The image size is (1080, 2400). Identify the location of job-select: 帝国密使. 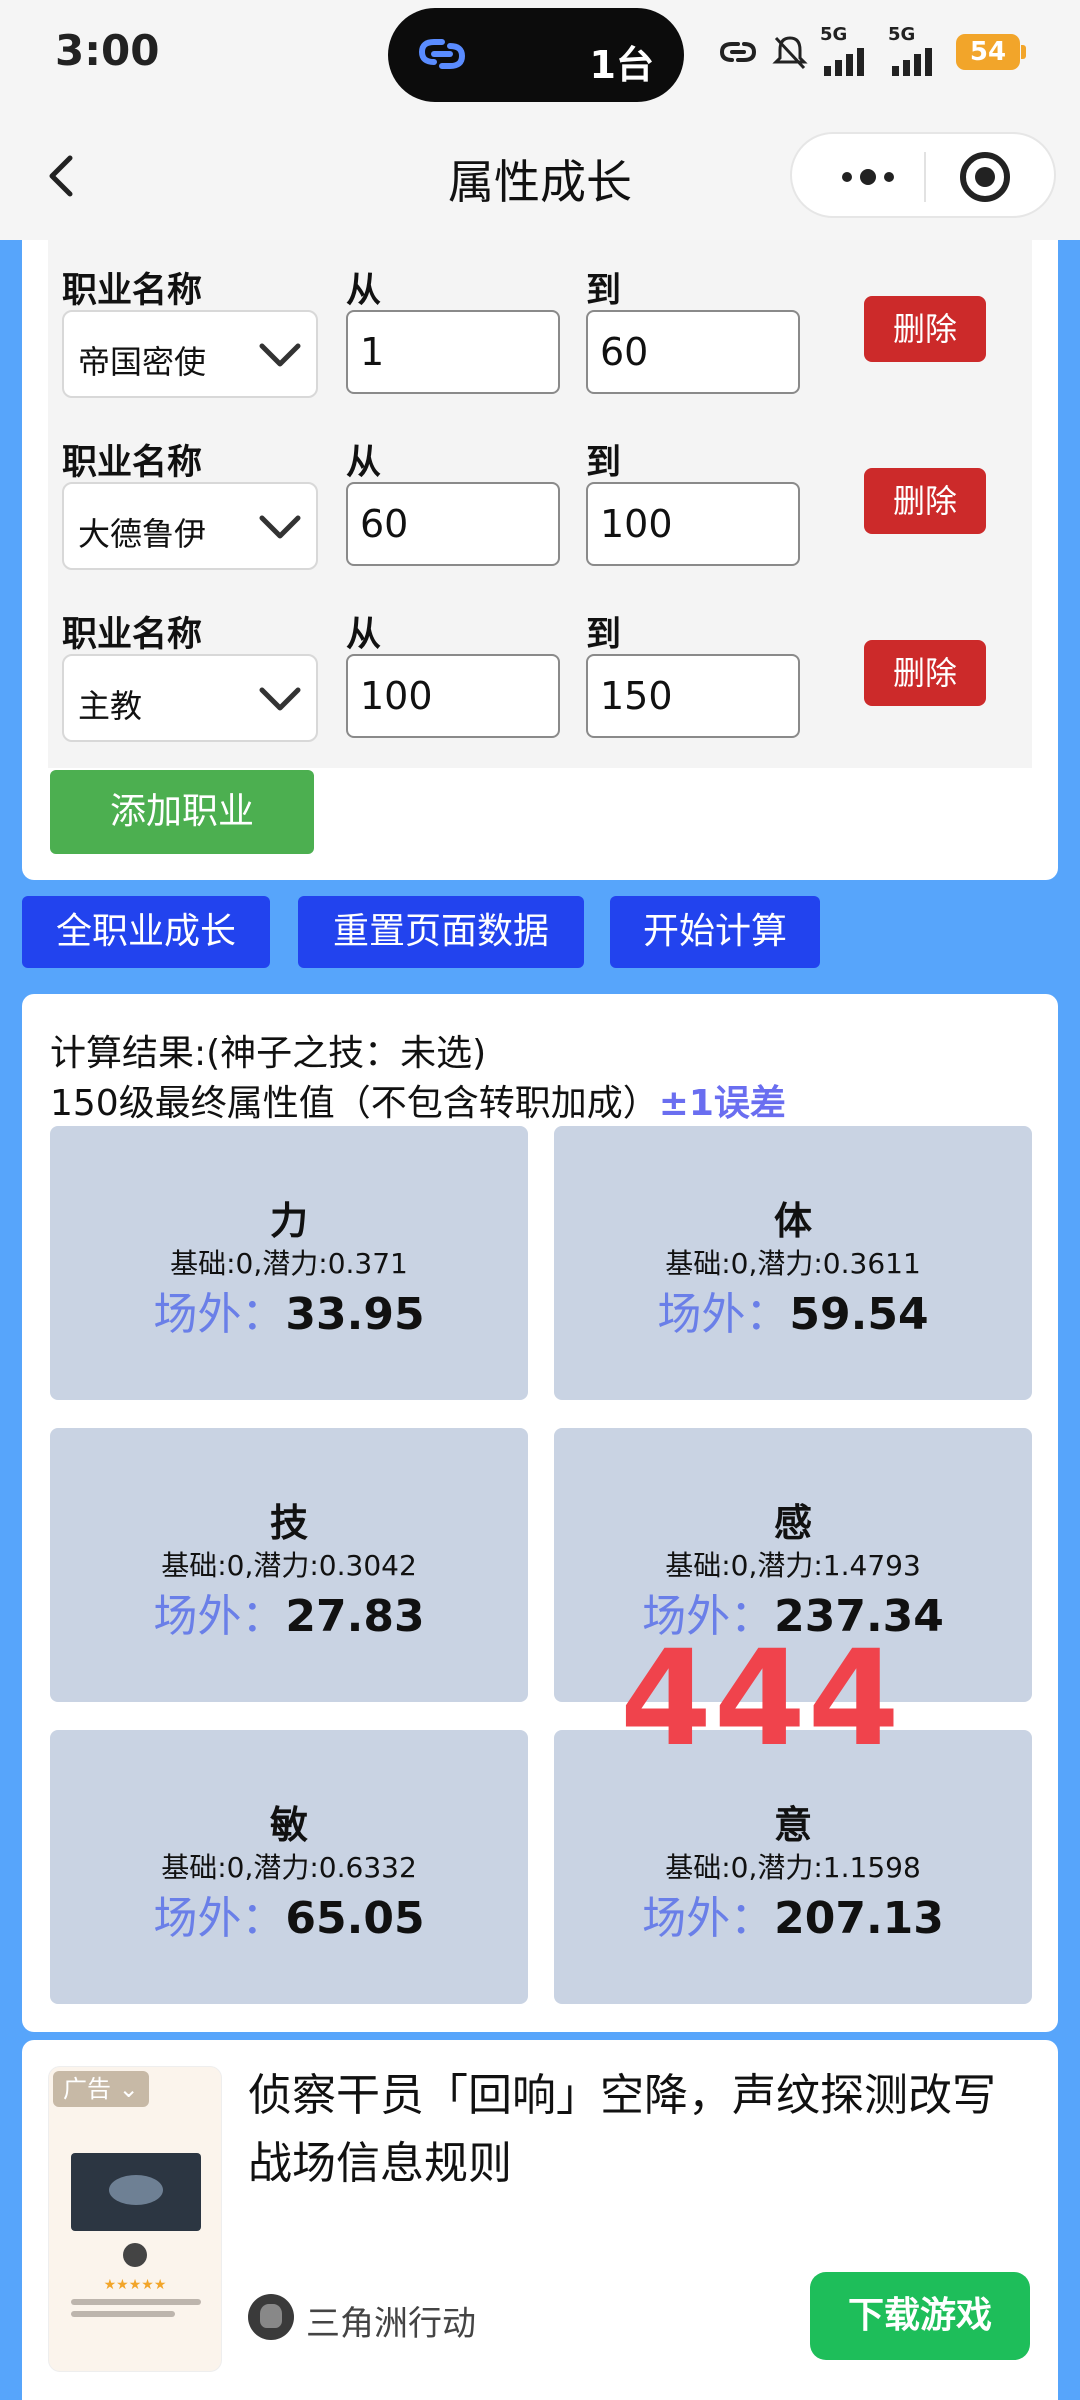
(190, 354).